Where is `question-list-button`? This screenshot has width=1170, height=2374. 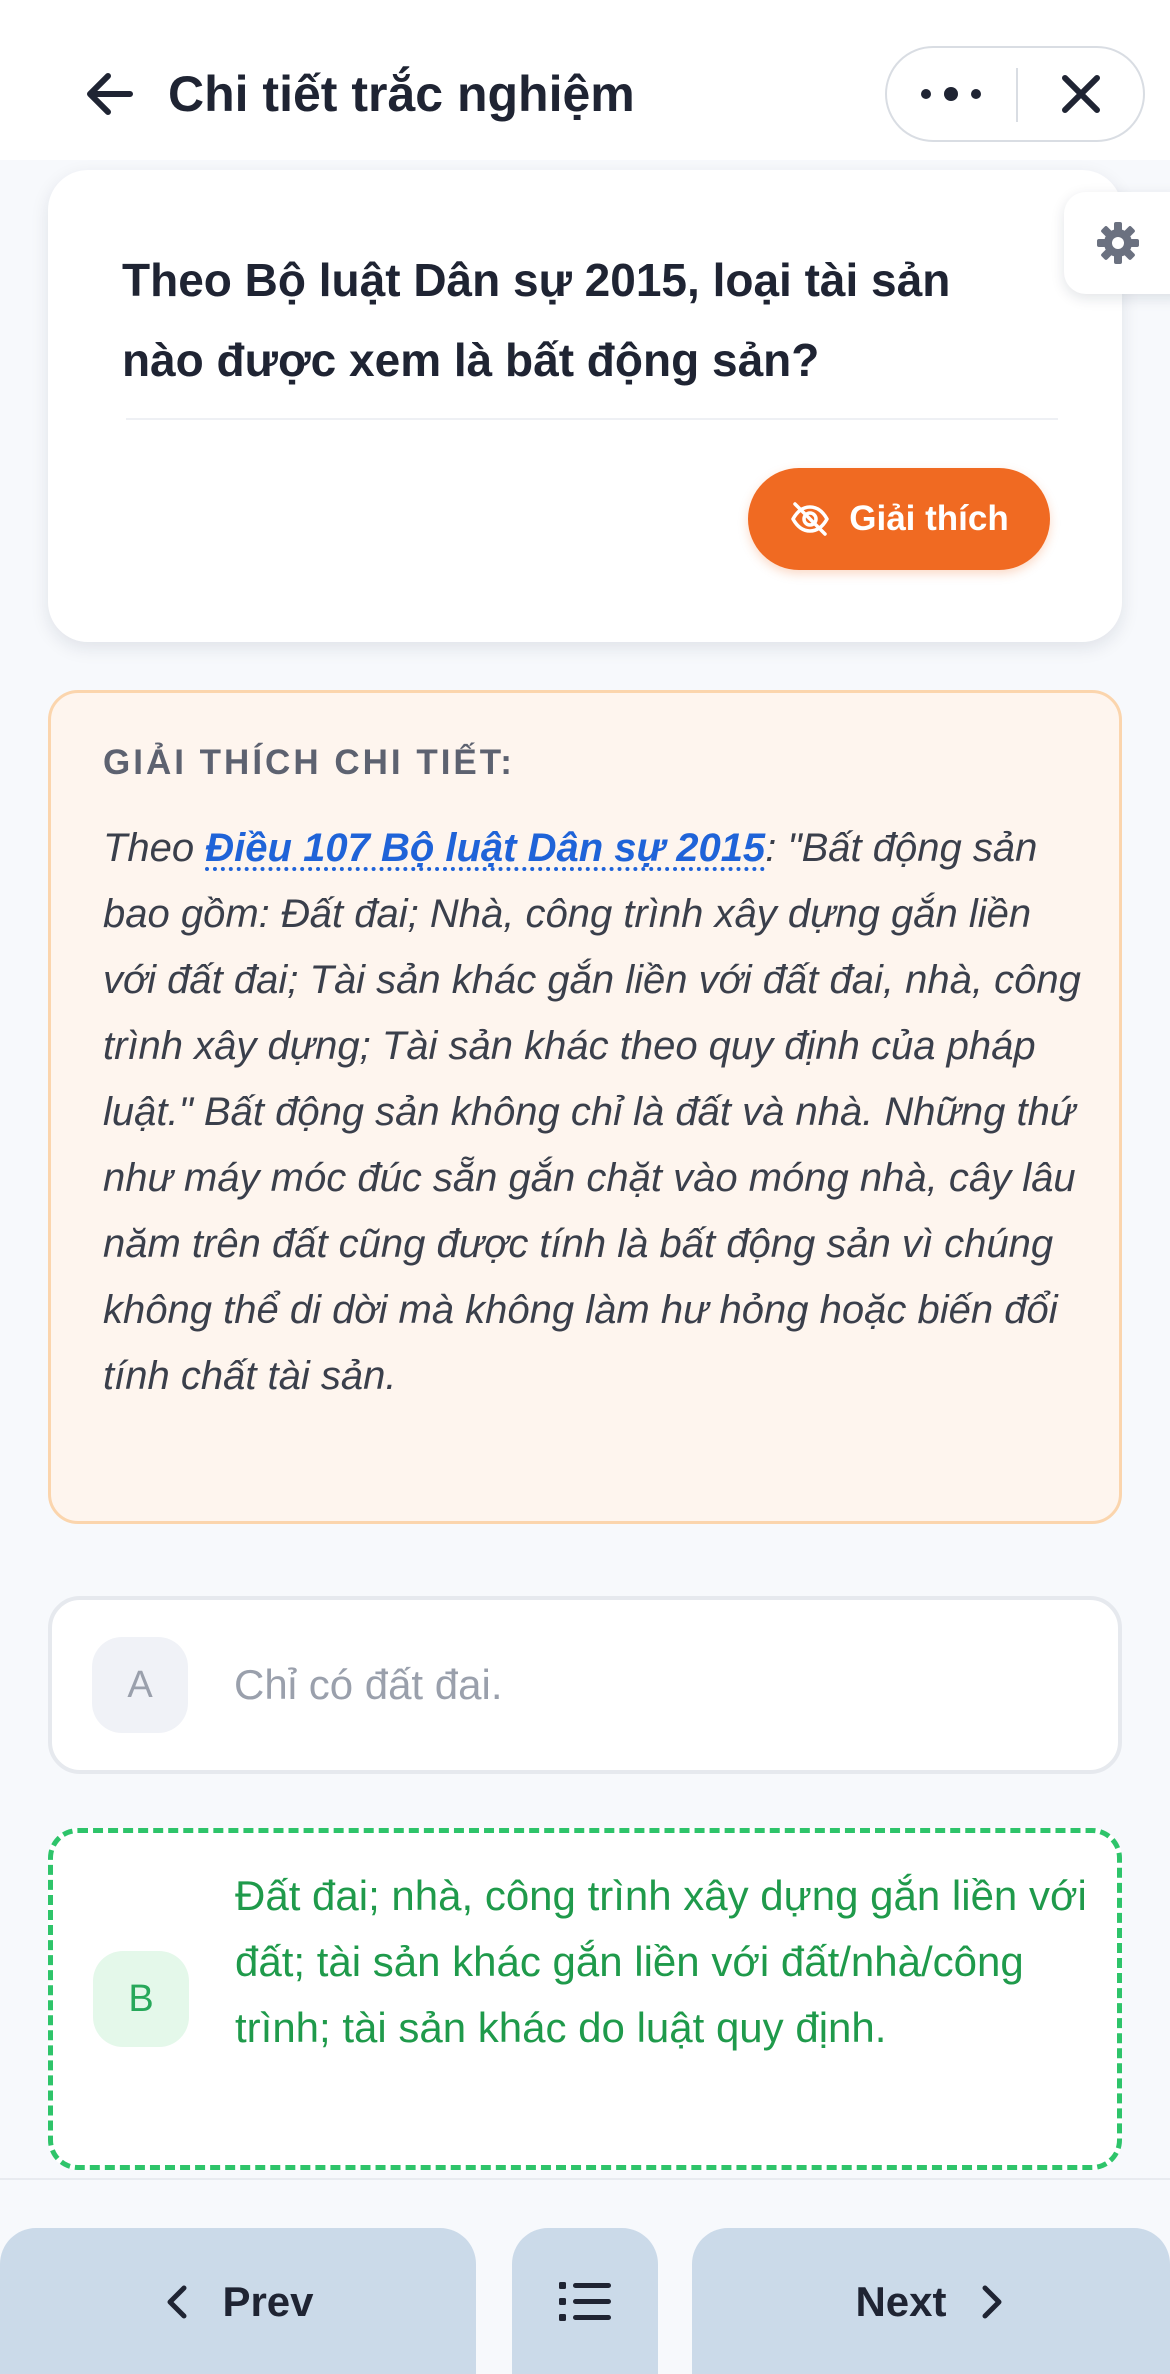 question-list-button is located at coordinates (585, 2301).